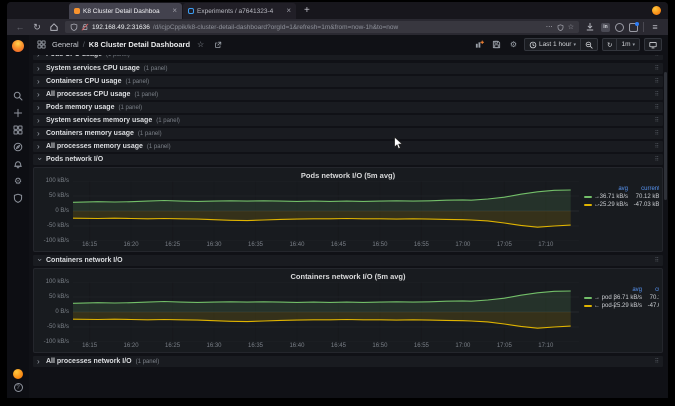 The width and height of the screenshot is (675, 406). I want to click on browser-tab-grafana: K8 Cluster Detail Dashboa ×, so click(125, 11).